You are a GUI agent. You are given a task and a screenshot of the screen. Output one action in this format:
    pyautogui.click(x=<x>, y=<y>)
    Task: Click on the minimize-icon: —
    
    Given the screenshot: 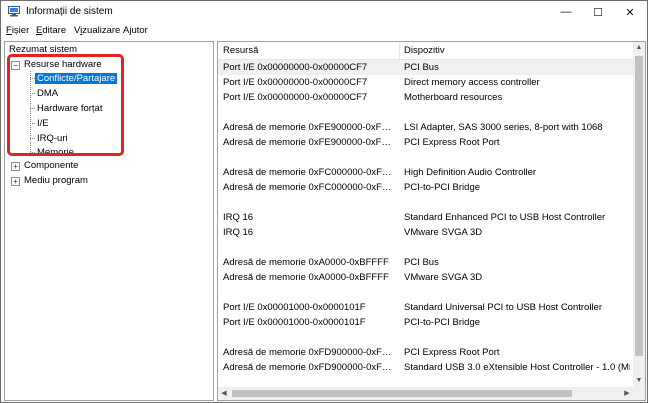 What is the action you would take?
    pyautogui.click(x=566, y=12)
    